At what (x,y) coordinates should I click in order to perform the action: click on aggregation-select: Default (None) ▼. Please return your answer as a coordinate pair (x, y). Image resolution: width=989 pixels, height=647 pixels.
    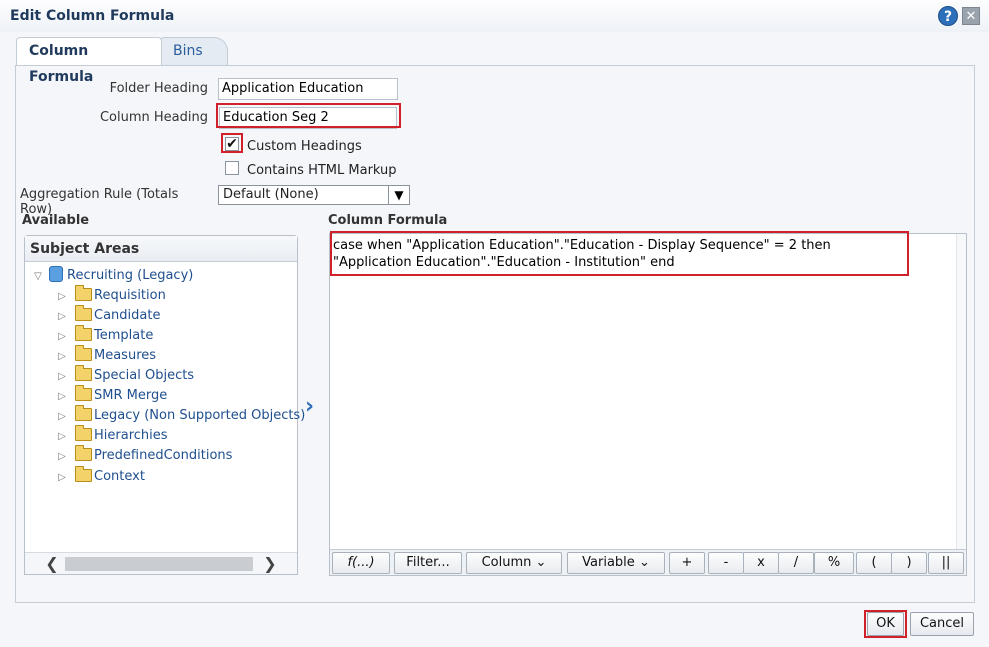
    Looking at the image, I should click on (314, 195).